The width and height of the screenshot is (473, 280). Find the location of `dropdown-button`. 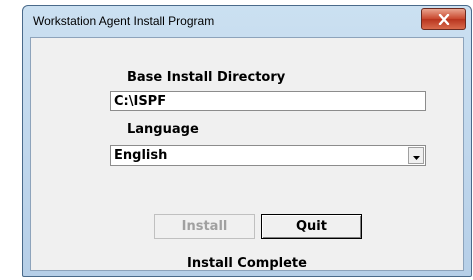

dropdown-button is located at coordinates (416, 155).